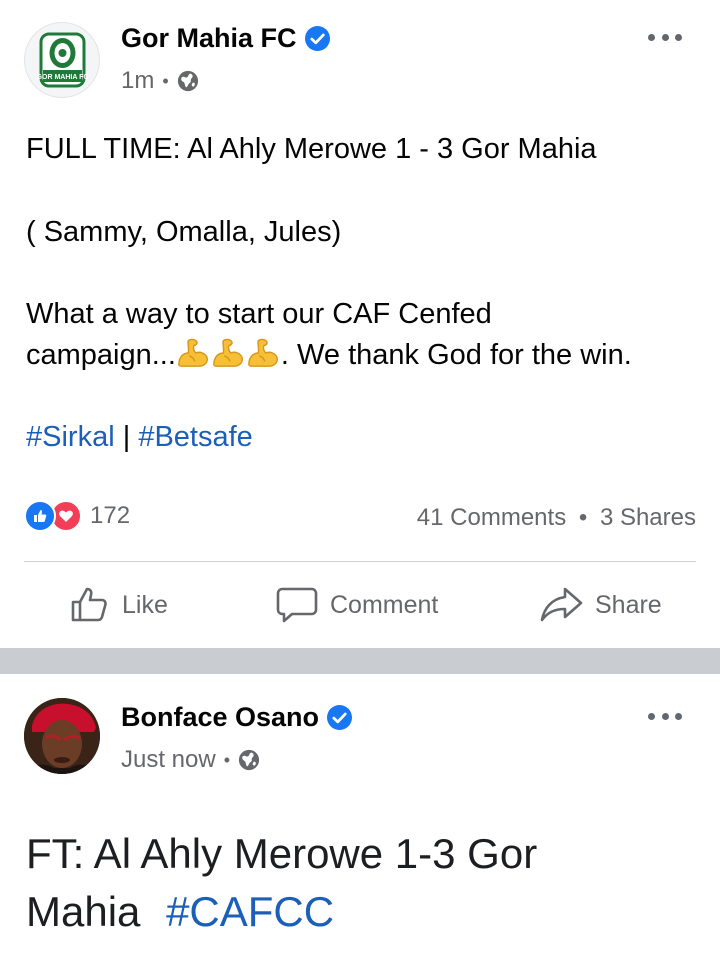  Describe the element at coordinates (282, 853) in the screenshot. I see `post-text-line: FT: Al Ahly Merowe 1-3 Gor` at that location.